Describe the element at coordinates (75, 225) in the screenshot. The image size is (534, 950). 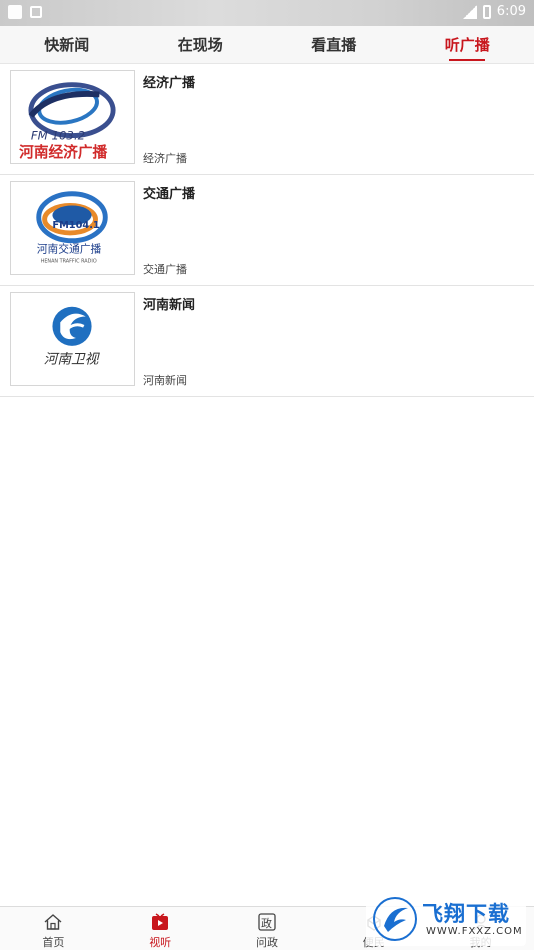
I see `svg-text: FM104.1` at that location.